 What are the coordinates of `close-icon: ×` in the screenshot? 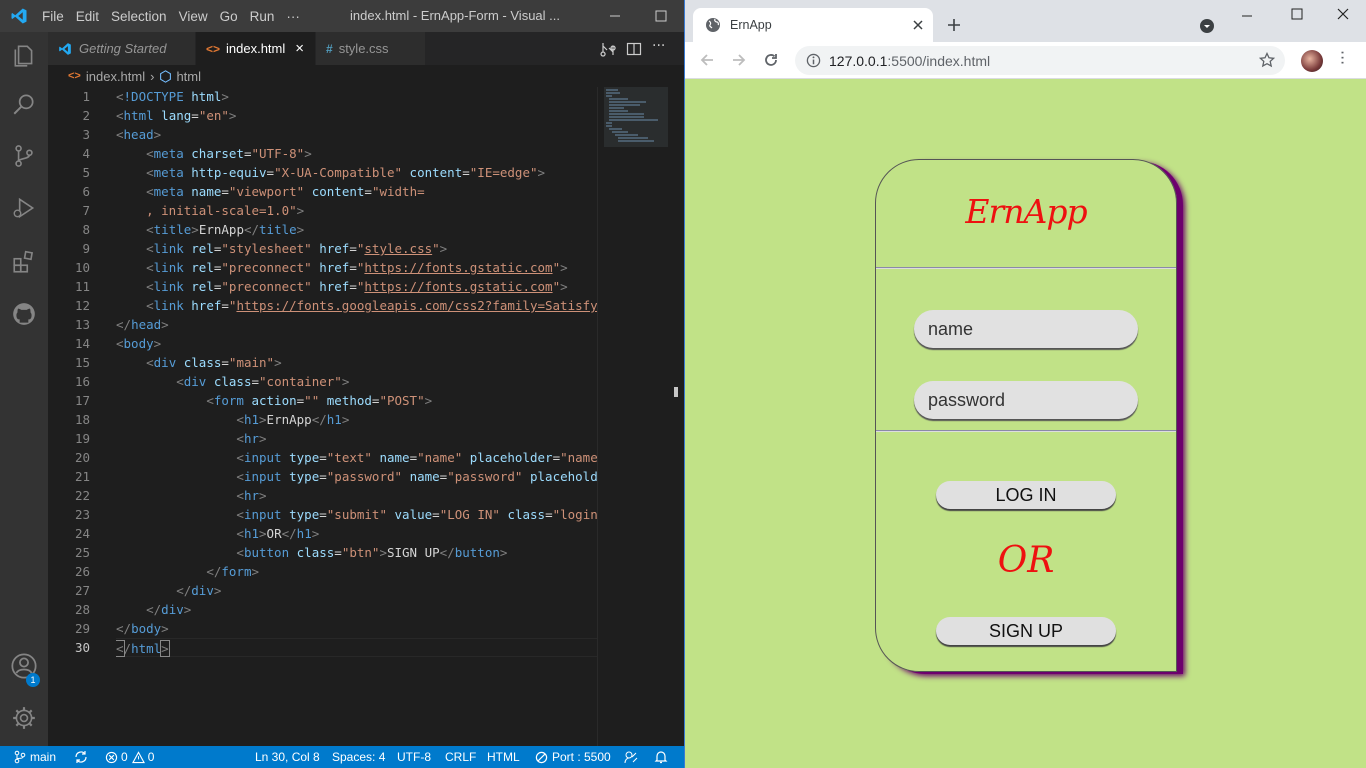 It's located at (299, 48).